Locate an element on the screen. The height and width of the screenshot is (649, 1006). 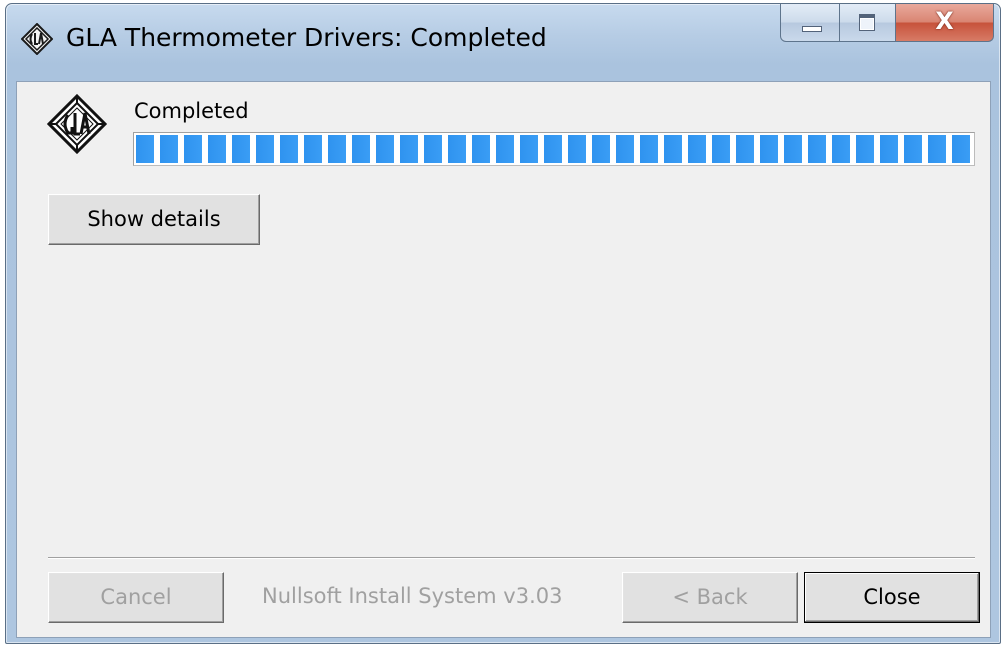
progress-fill is located at coordinates (554, 149).